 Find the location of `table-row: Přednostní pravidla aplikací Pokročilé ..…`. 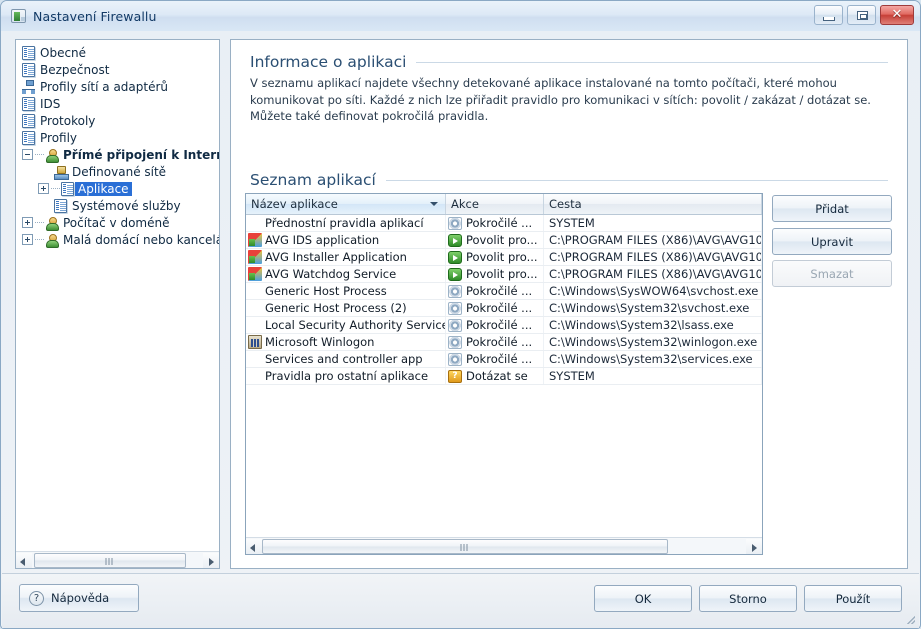

table-row: Přednostní pravidla aplikací Pokročilé ..… is located at coordinates (504, 223).